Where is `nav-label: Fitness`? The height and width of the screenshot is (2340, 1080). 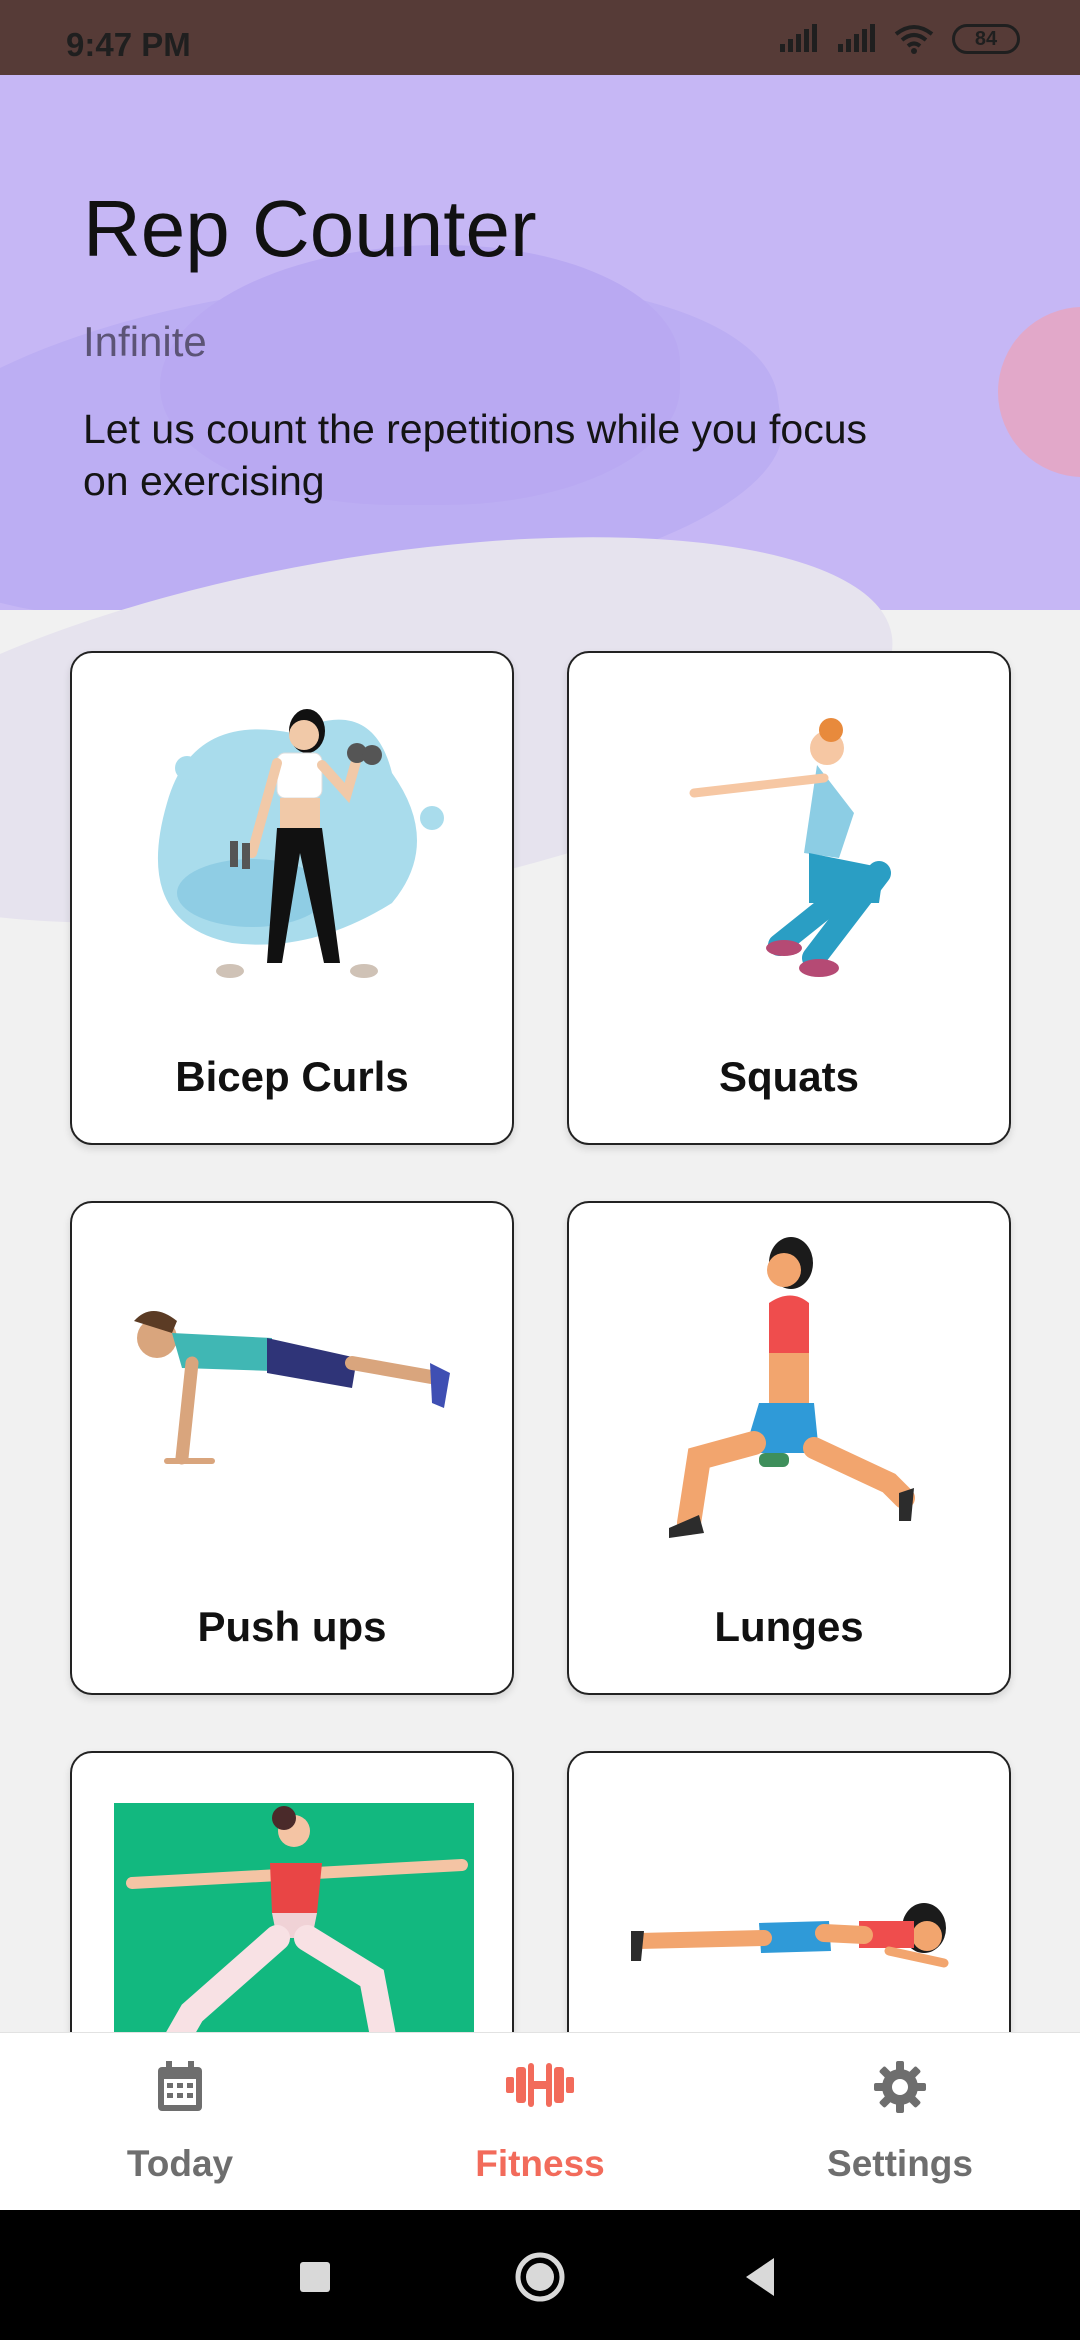
nav-label: Fitness is located at coordinates (540, 2163).